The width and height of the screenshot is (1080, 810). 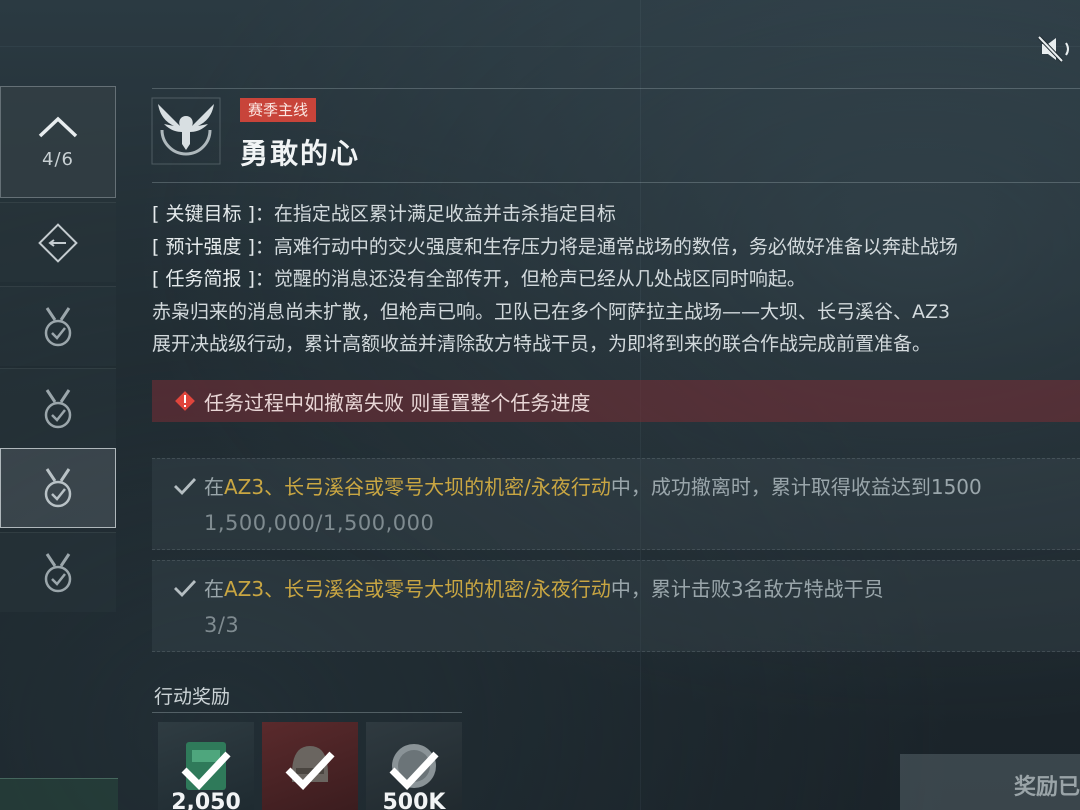 I want to click on failure-warning-banner: 任务过程中如撤离失败 则重置整个任务进度, so click(x=616, y=401).